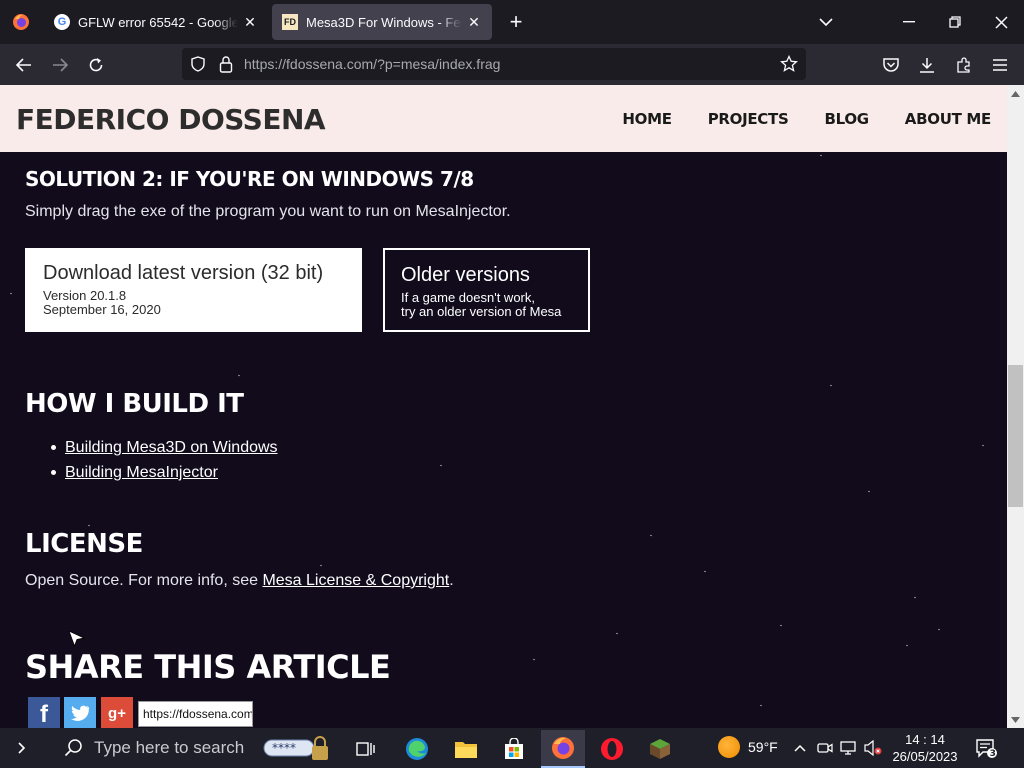  Describe the element at coordinates (372, 64) in the screenshot. I see `url-text: https://fdossena.com/?p=mesa/index.frag` at that location.